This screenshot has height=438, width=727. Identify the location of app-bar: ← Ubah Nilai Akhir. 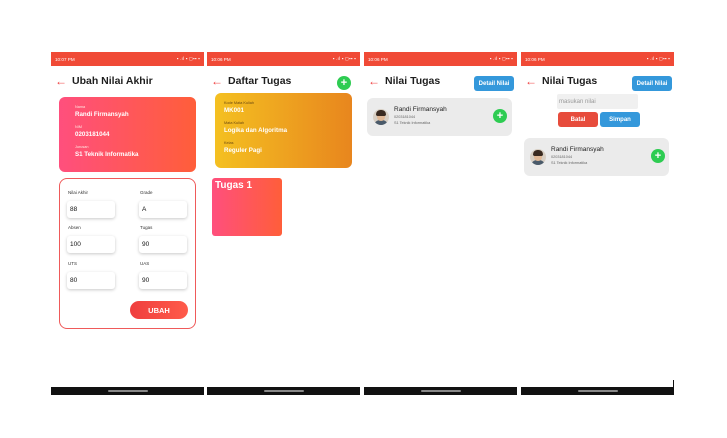
(127, 81).